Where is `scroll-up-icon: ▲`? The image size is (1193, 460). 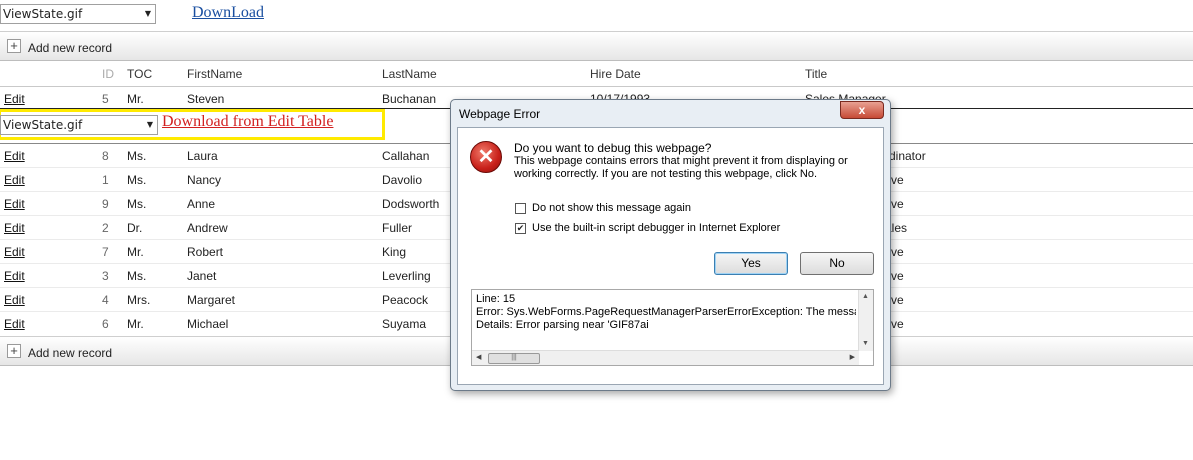 scroll-up-icon: ▲ is located at coordinates (865, 296).